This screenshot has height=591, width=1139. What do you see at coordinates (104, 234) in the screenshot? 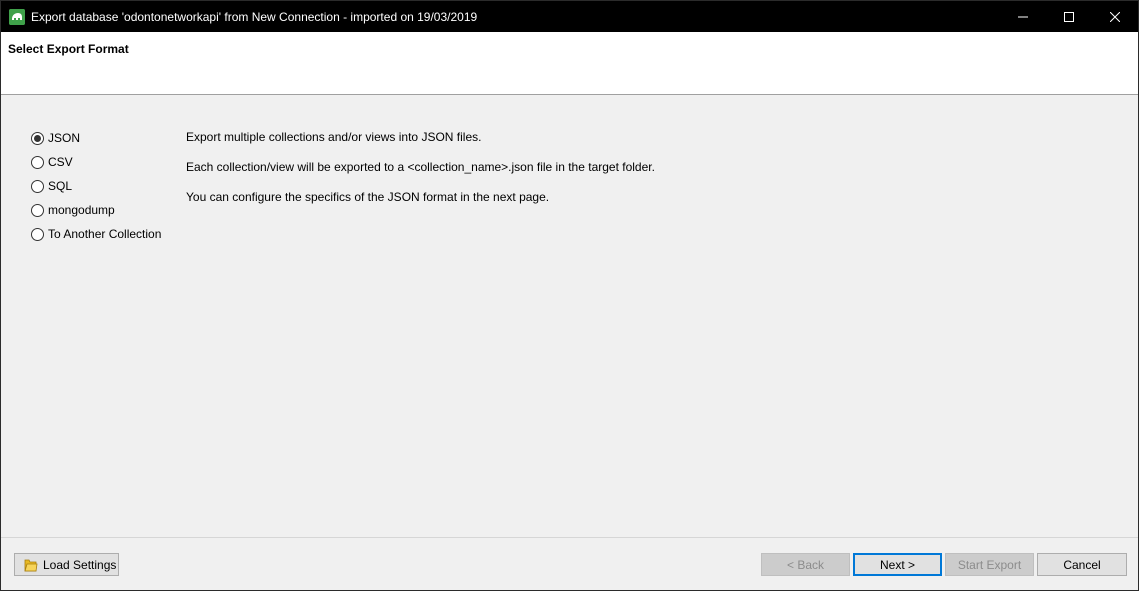
I see `radio-label: To Another Collection` at bounding box center [104, 234].